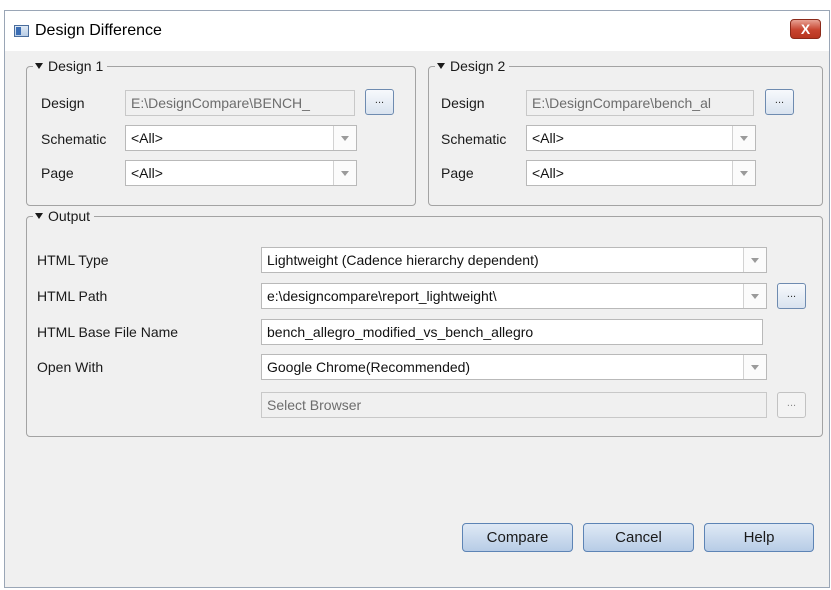 Image resolution: width=831 pixels, height=590 pixels. What do you see at coordinates (369, 367) in the screenshot?
I see `open-with-value: Google Chrome(Recommended)` at bounding box center [369, 367].